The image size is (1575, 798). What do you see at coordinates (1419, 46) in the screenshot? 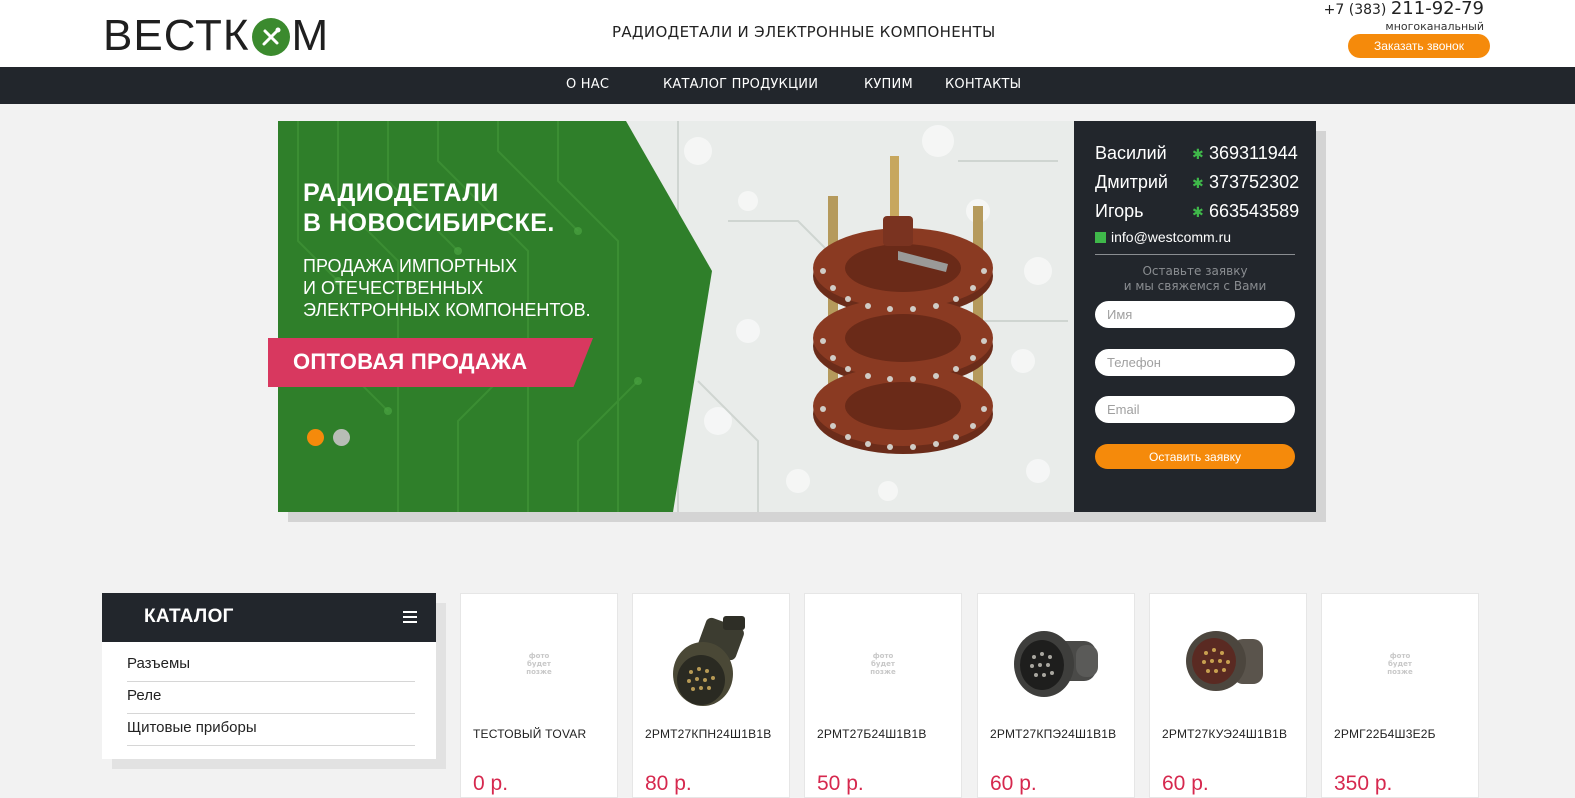
I see `callback-button: Заказать звонок` at bounding box center [1419, 46].